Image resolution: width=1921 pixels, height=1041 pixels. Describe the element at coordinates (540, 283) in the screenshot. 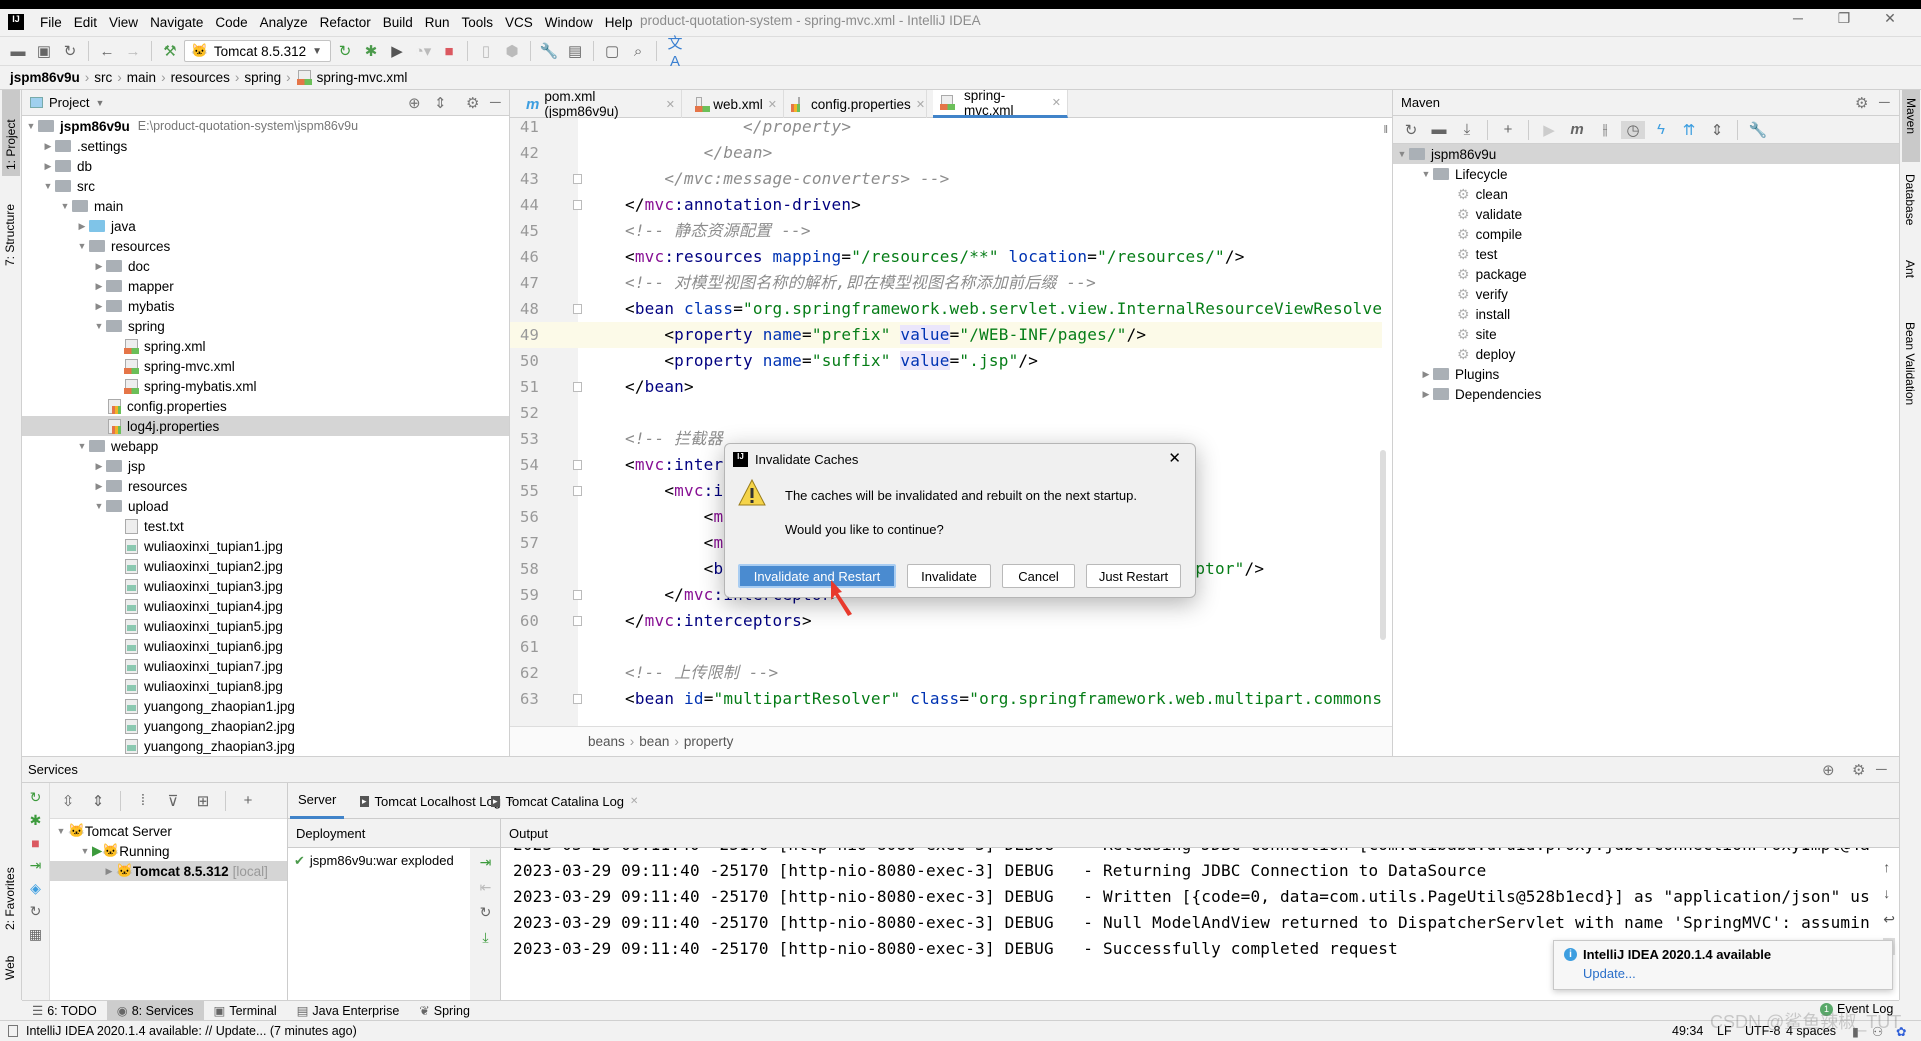

I see `line-number: 47` at that location.